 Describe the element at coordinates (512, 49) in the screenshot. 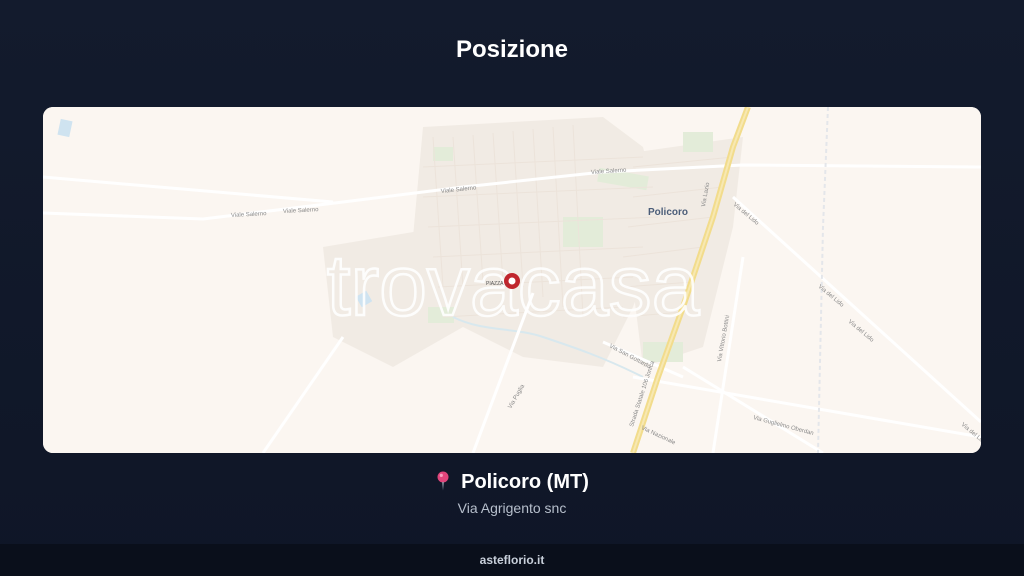

I see `page-title: Posizione` at that location.